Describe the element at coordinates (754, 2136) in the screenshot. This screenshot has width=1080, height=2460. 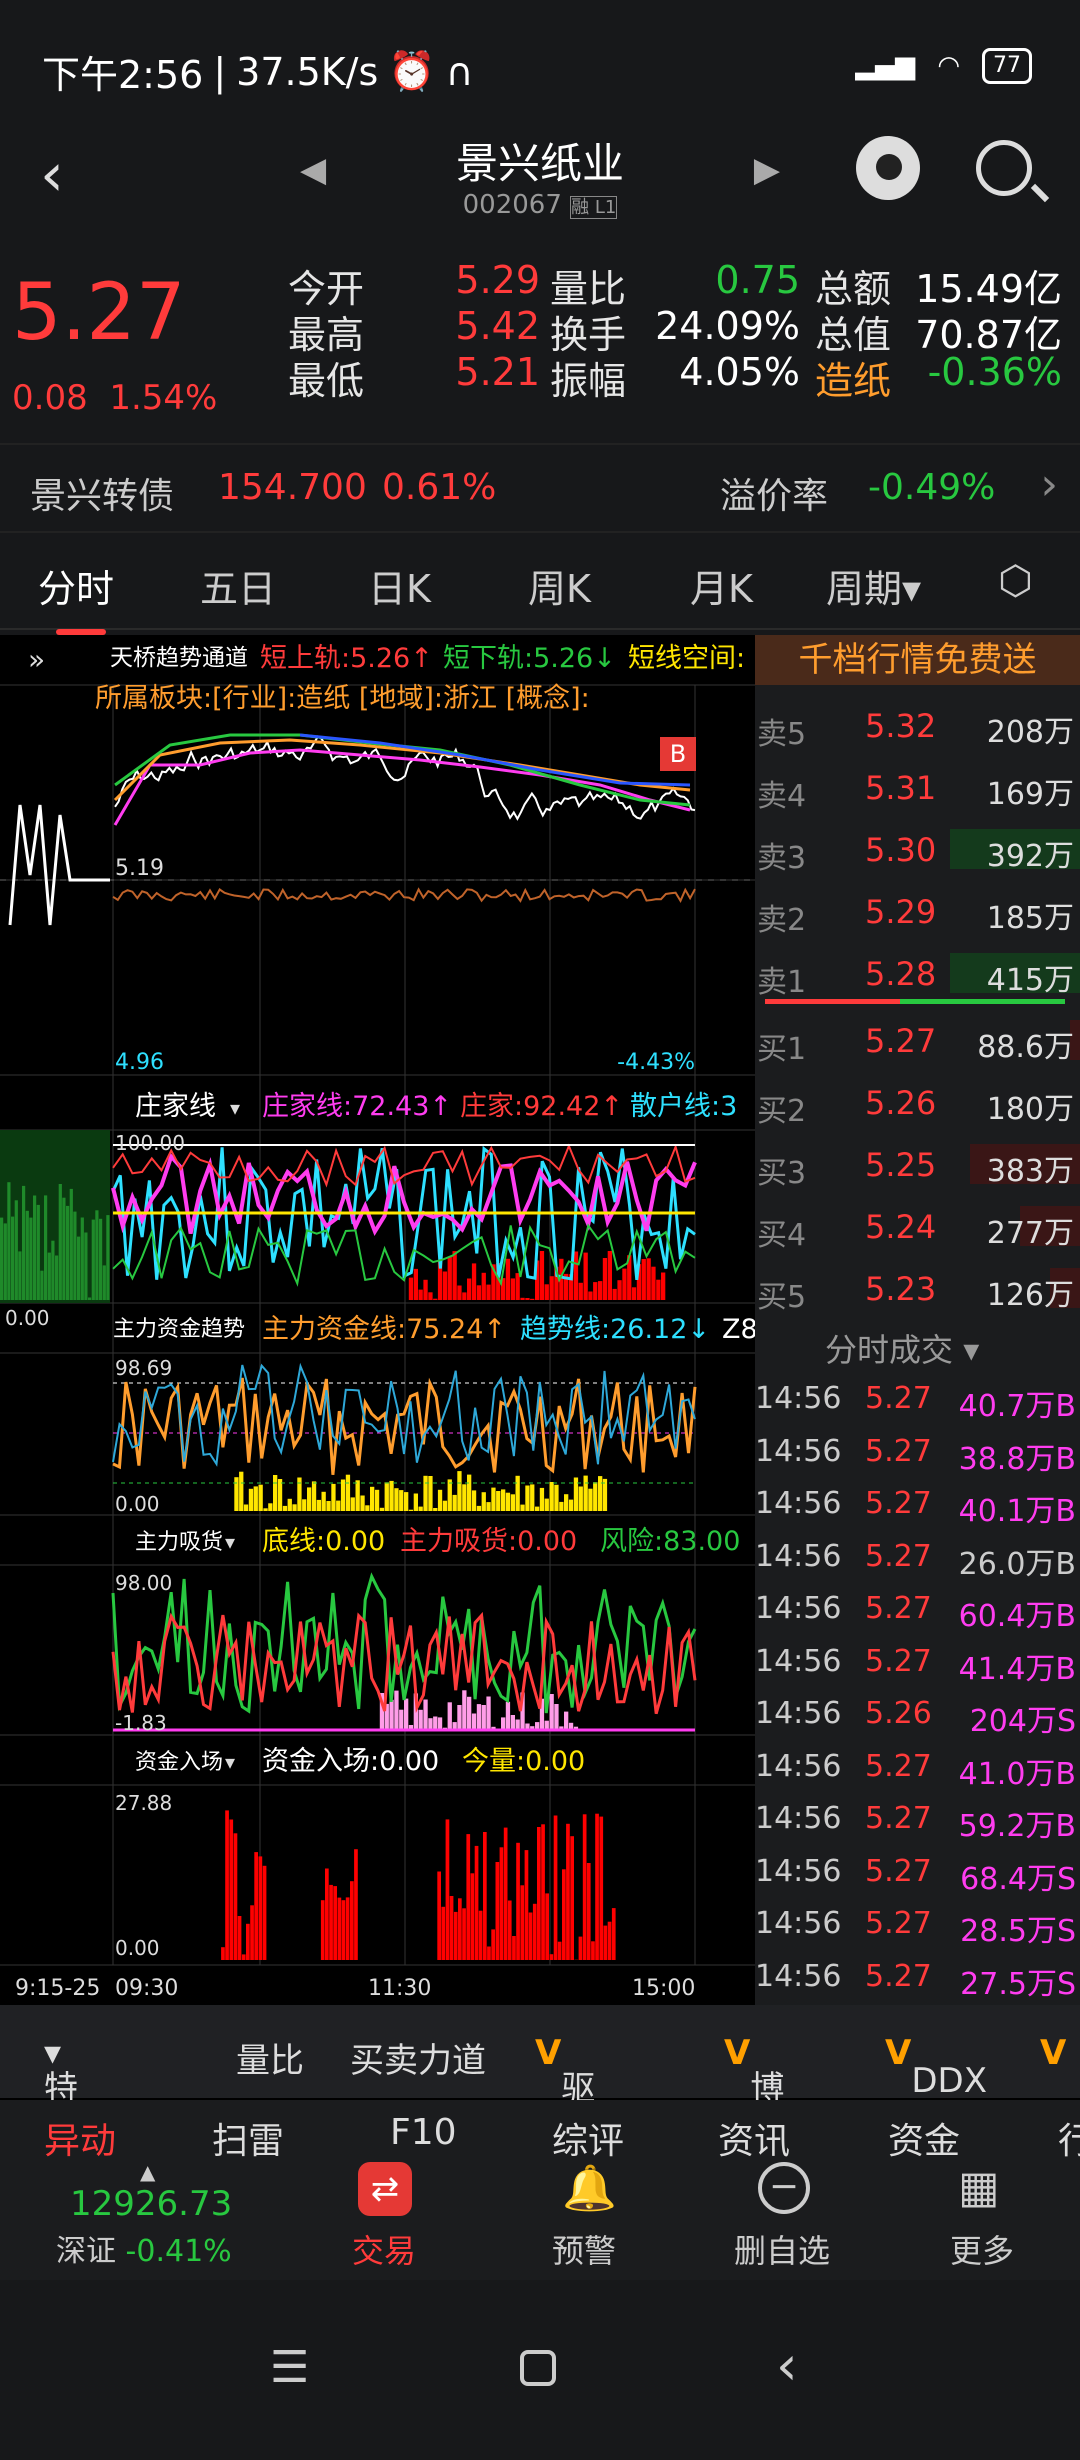
I see `tab-news: 资讯` at that location.